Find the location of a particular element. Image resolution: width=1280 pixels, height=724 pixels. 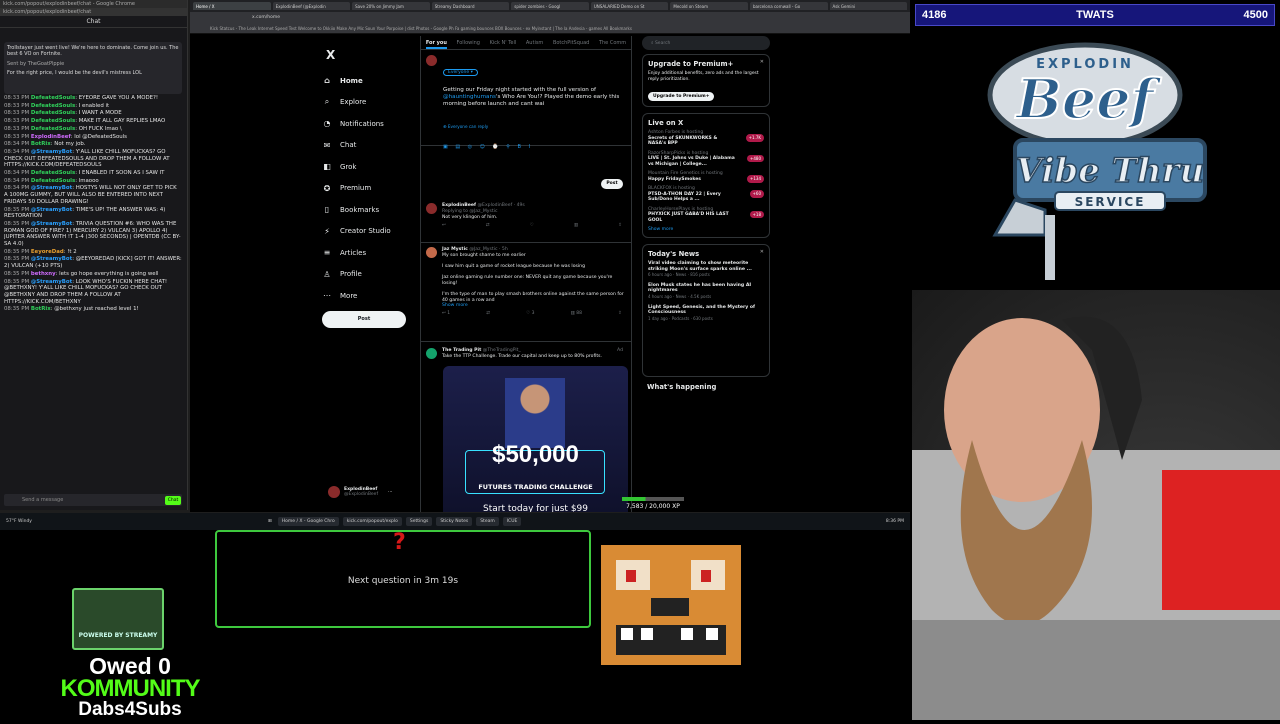

chat-url-bar: kick.com/popout/explodinbeef/chat is located at coordinates (93, 12).